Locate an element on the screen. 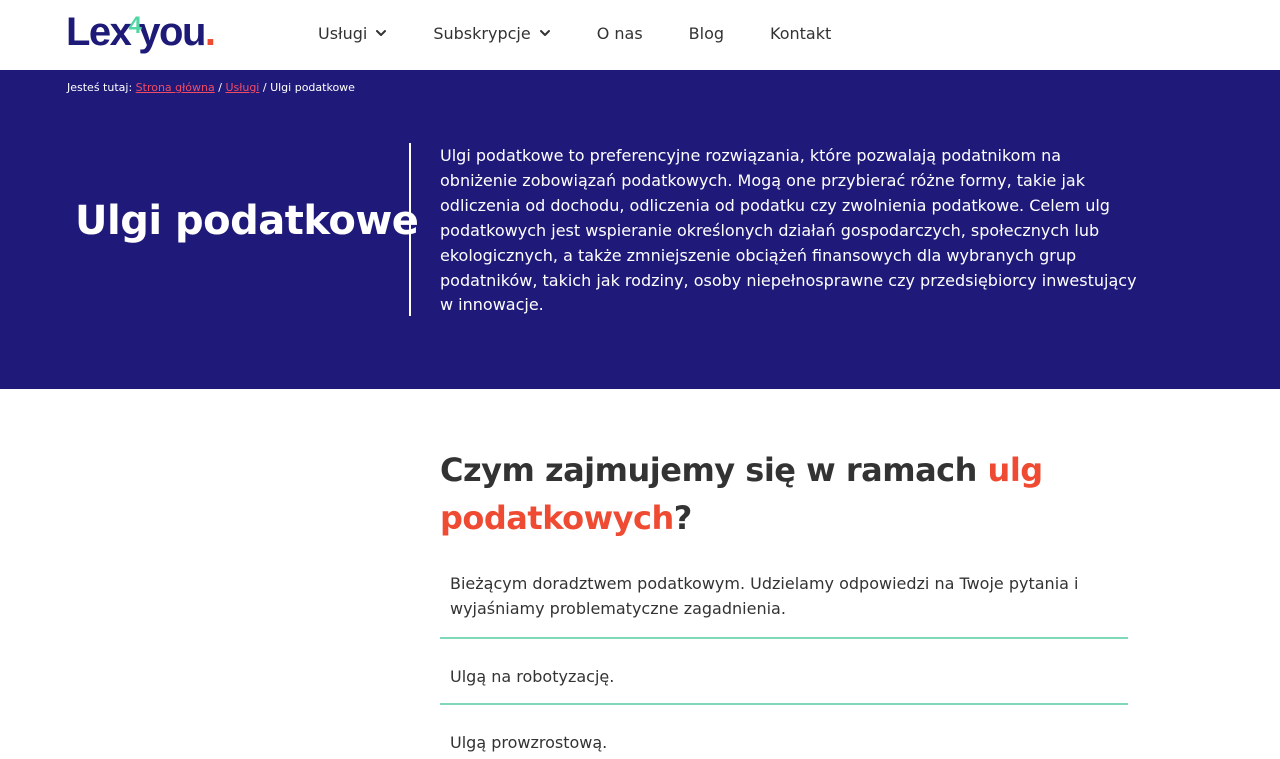 The height and width of the screenshot is (759, 1280). main-nav: Usługi Subskrypcje O nas Blog Kontakt is located at coordinates (597, 33).